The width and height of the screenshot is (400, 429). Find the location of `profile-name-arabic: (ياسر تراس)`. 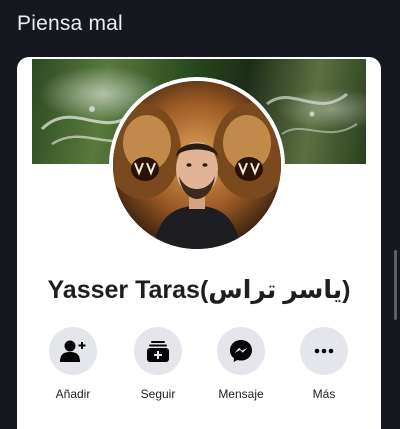

profile-name-arabic: (ياسر تراس) is located at coordinates (275, 290).